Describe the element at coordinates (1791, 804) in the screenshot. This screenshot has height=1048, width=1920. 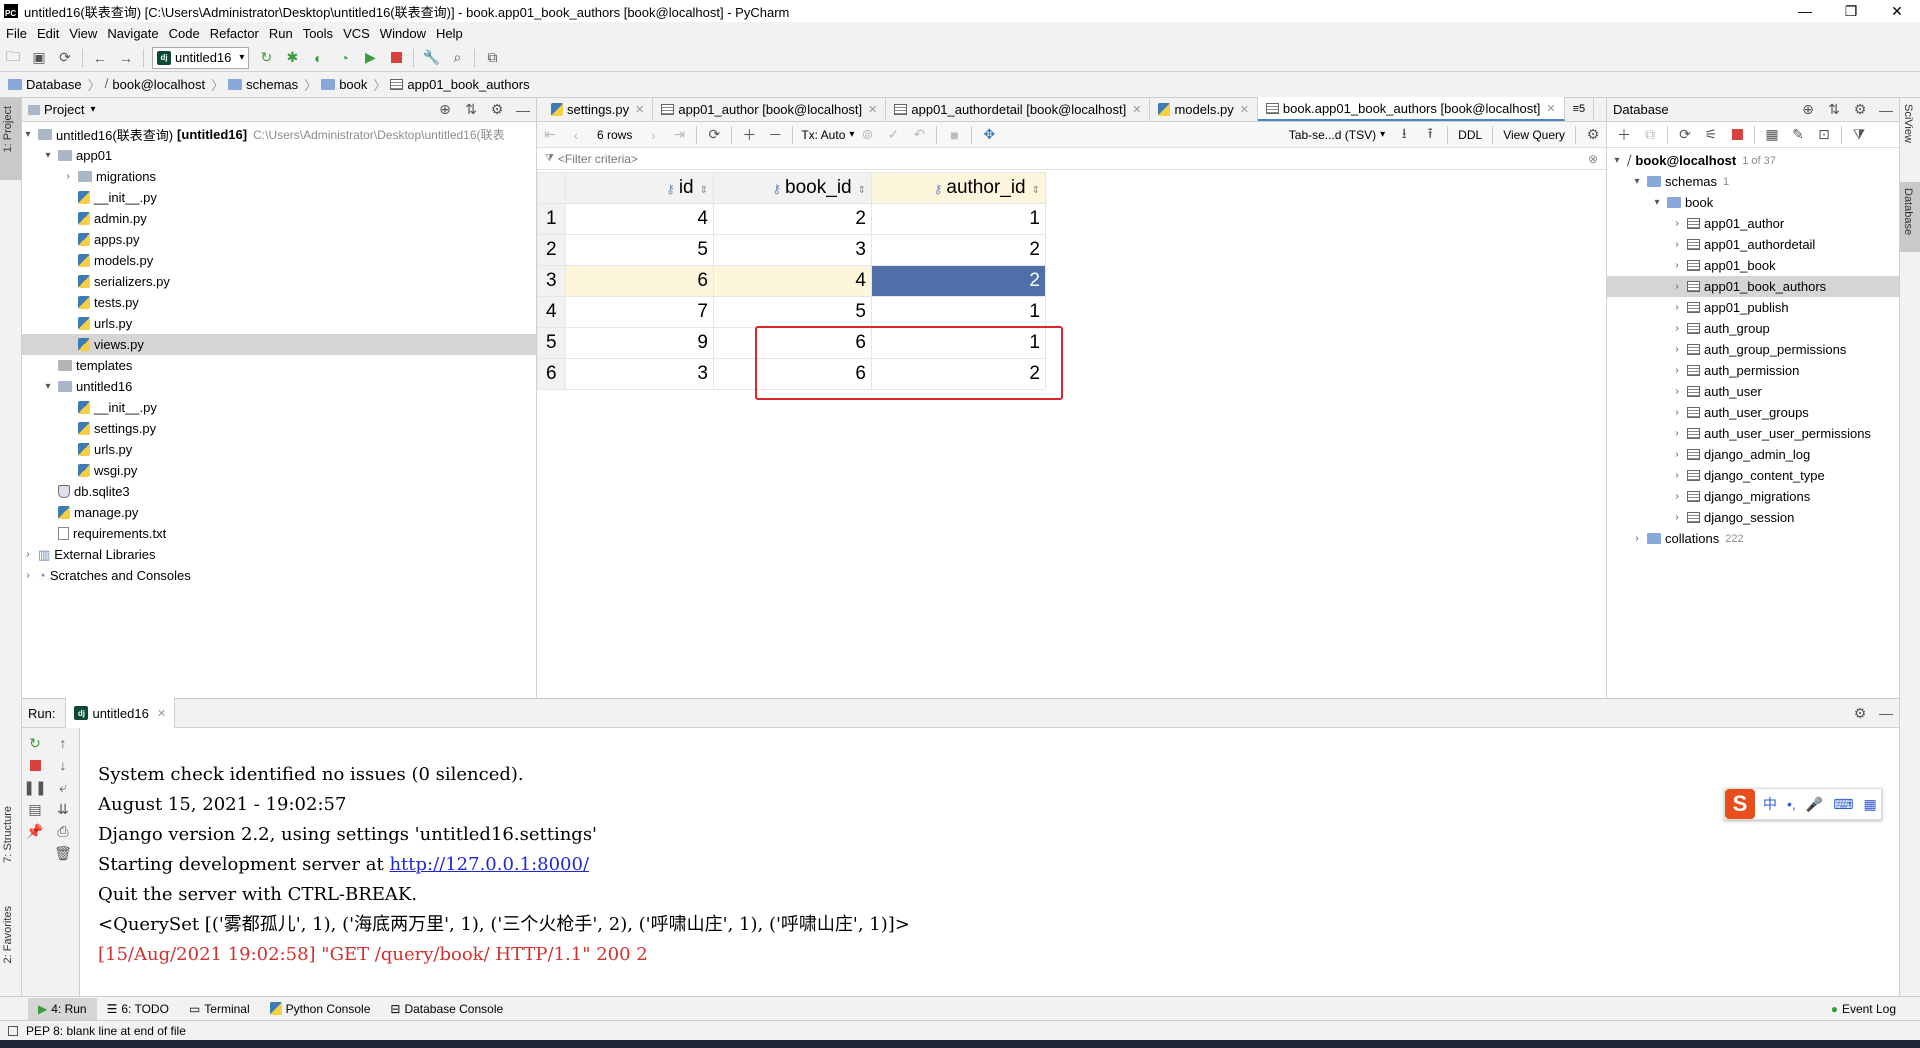
I see `ime-punctuation: •,` at that location.